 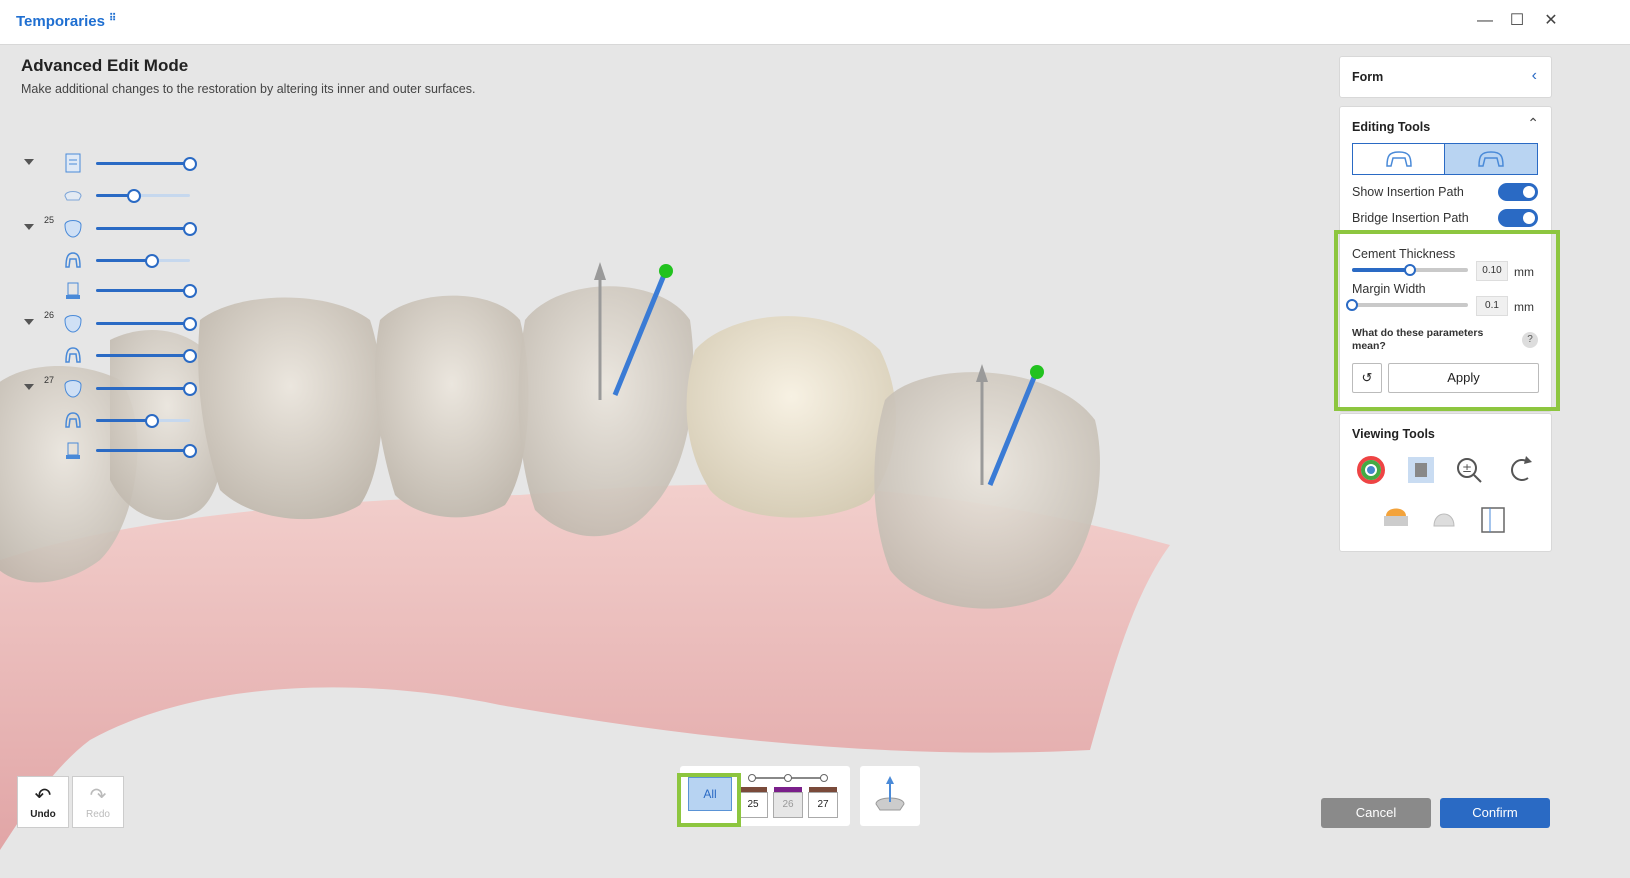 I want to click on tooth-26-model, so click(x=791, y=417).